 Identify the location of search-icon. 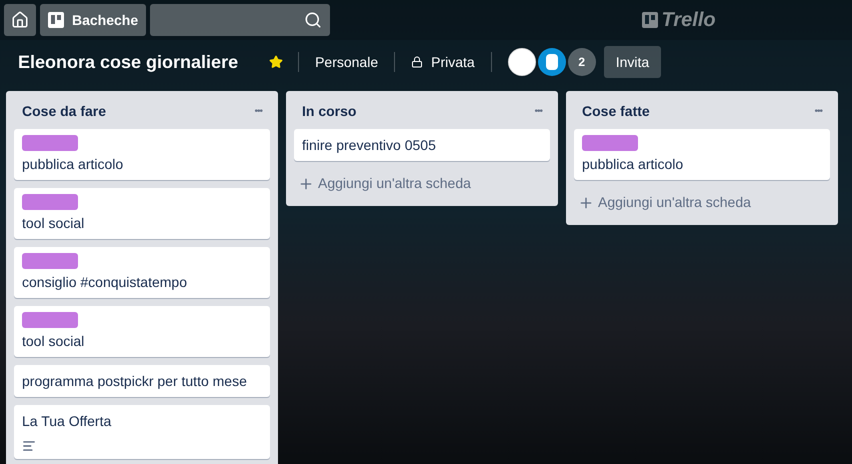
(313, 20).